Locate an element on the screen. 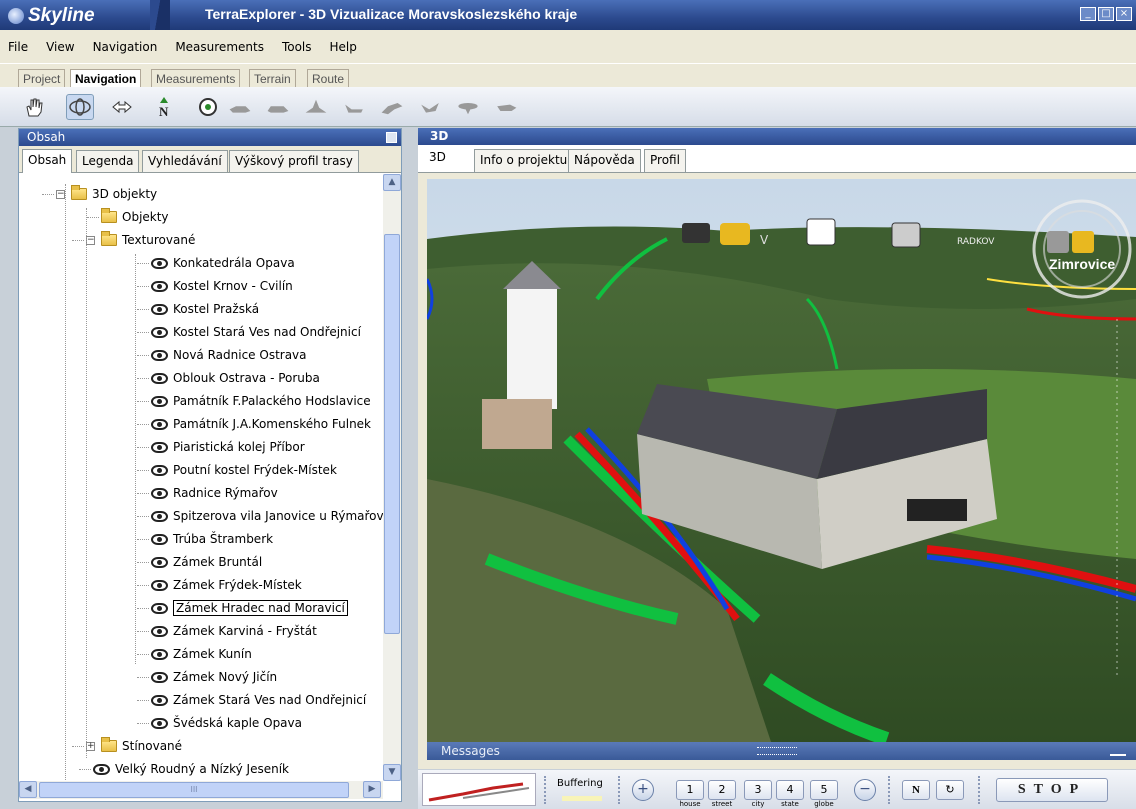 This screenshot has width=1136, height=809. tab-terrain: Terrain is located at coordinates (272, 78).